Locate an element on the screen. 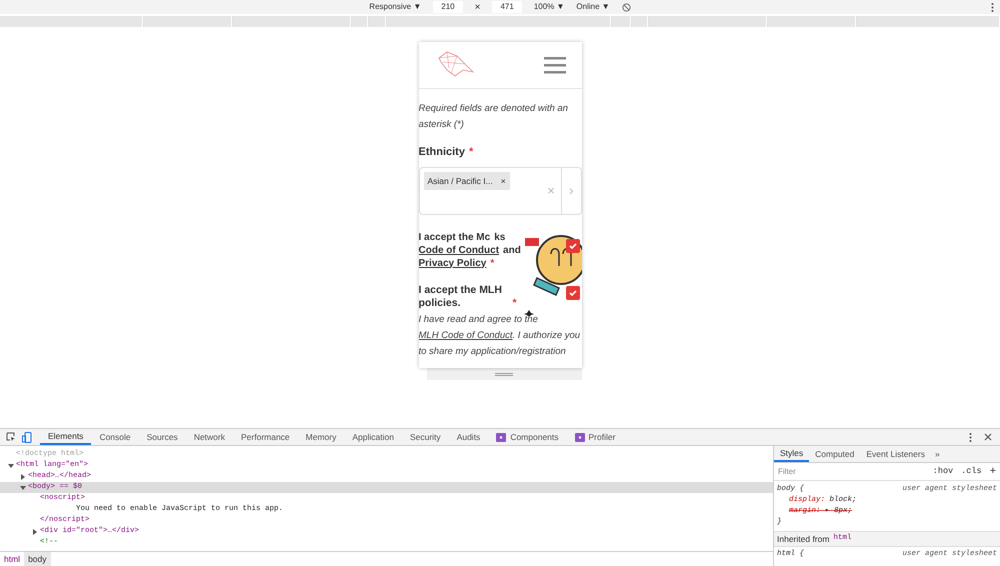 The height and width of the screenshot is (566, 1000). rotate-icon is located at coordinates (626, 7).